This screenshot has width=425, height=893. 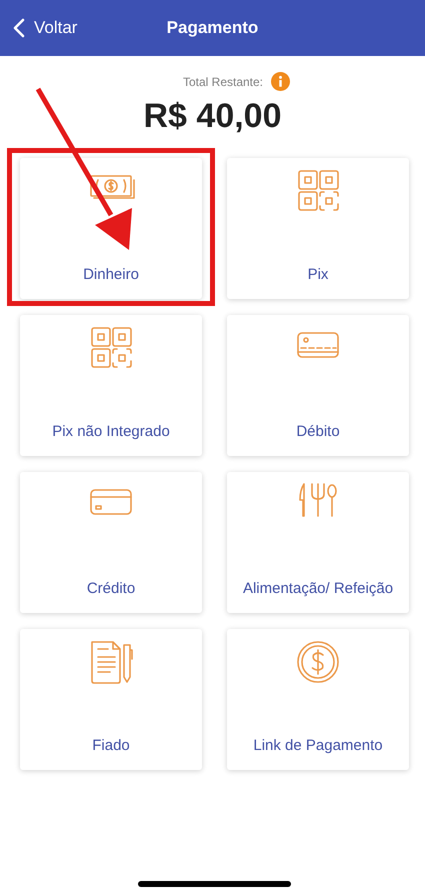 I want to click on payment-option-card: Pix, so click(x=318, y=228).